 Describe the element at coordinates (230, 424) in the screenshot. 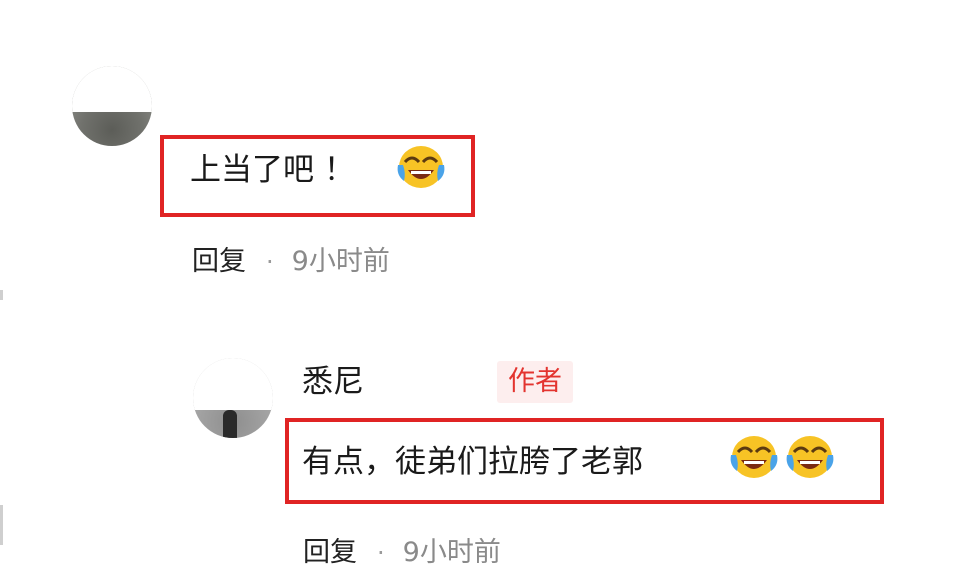

I see `avatar-figure` at that location.